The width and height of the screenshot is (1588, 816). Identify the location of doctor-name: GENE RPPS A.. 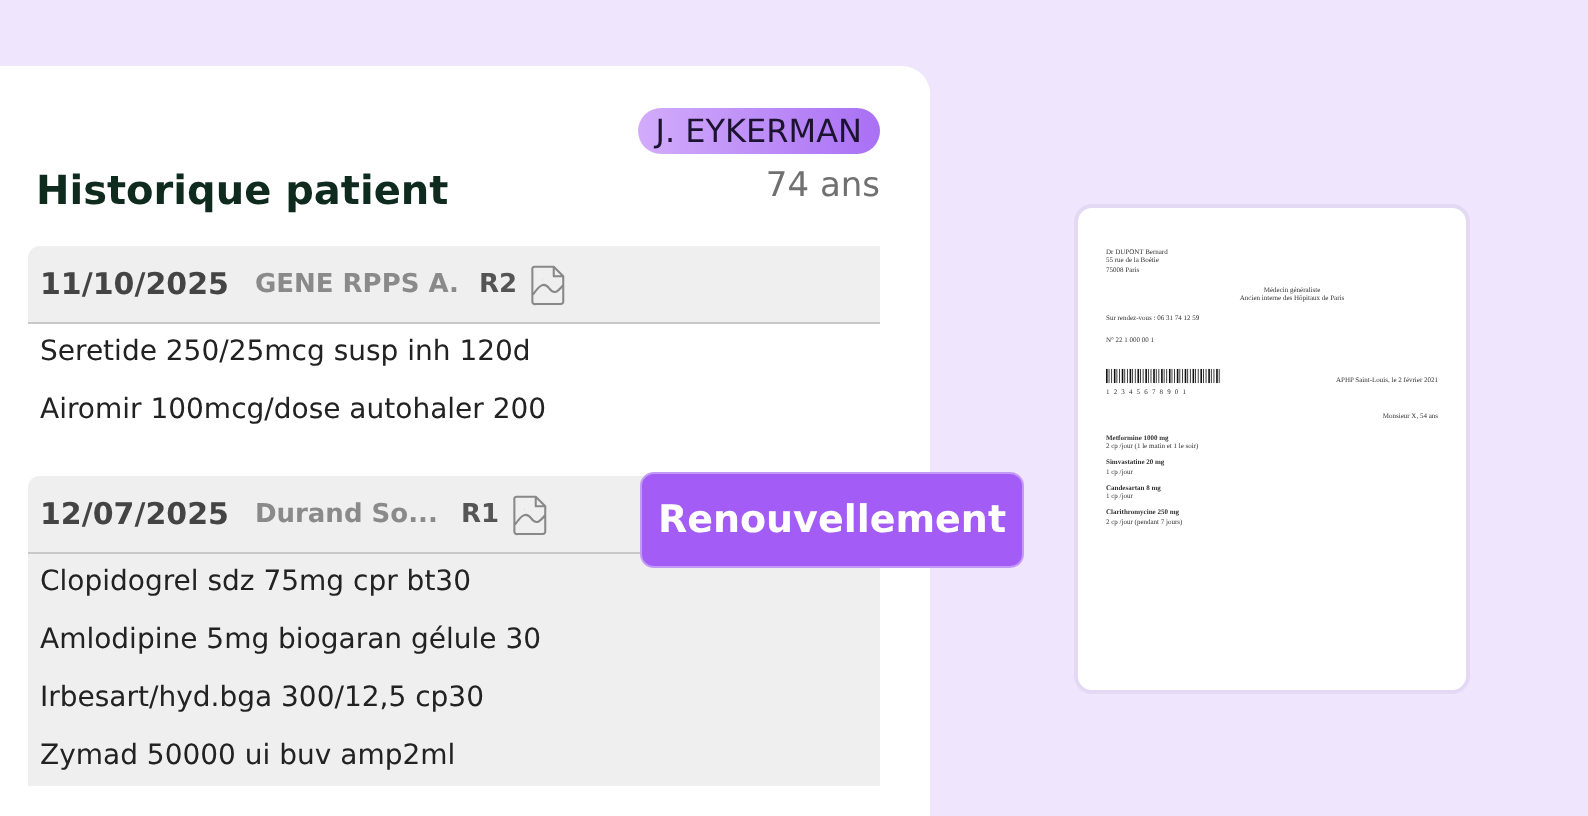
(356, 284).